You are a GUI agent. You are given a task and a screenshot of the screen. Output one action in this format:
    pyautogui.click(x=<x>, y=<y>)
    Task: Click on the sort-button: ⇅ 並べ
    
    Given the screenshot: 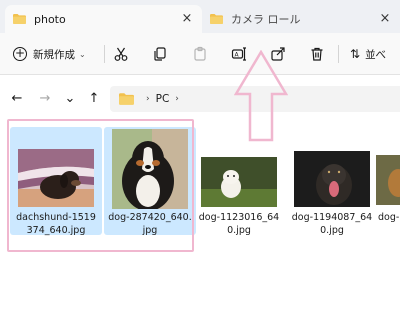 What is the action you would take?
    pyautogui.click(x=368, y=54)
    